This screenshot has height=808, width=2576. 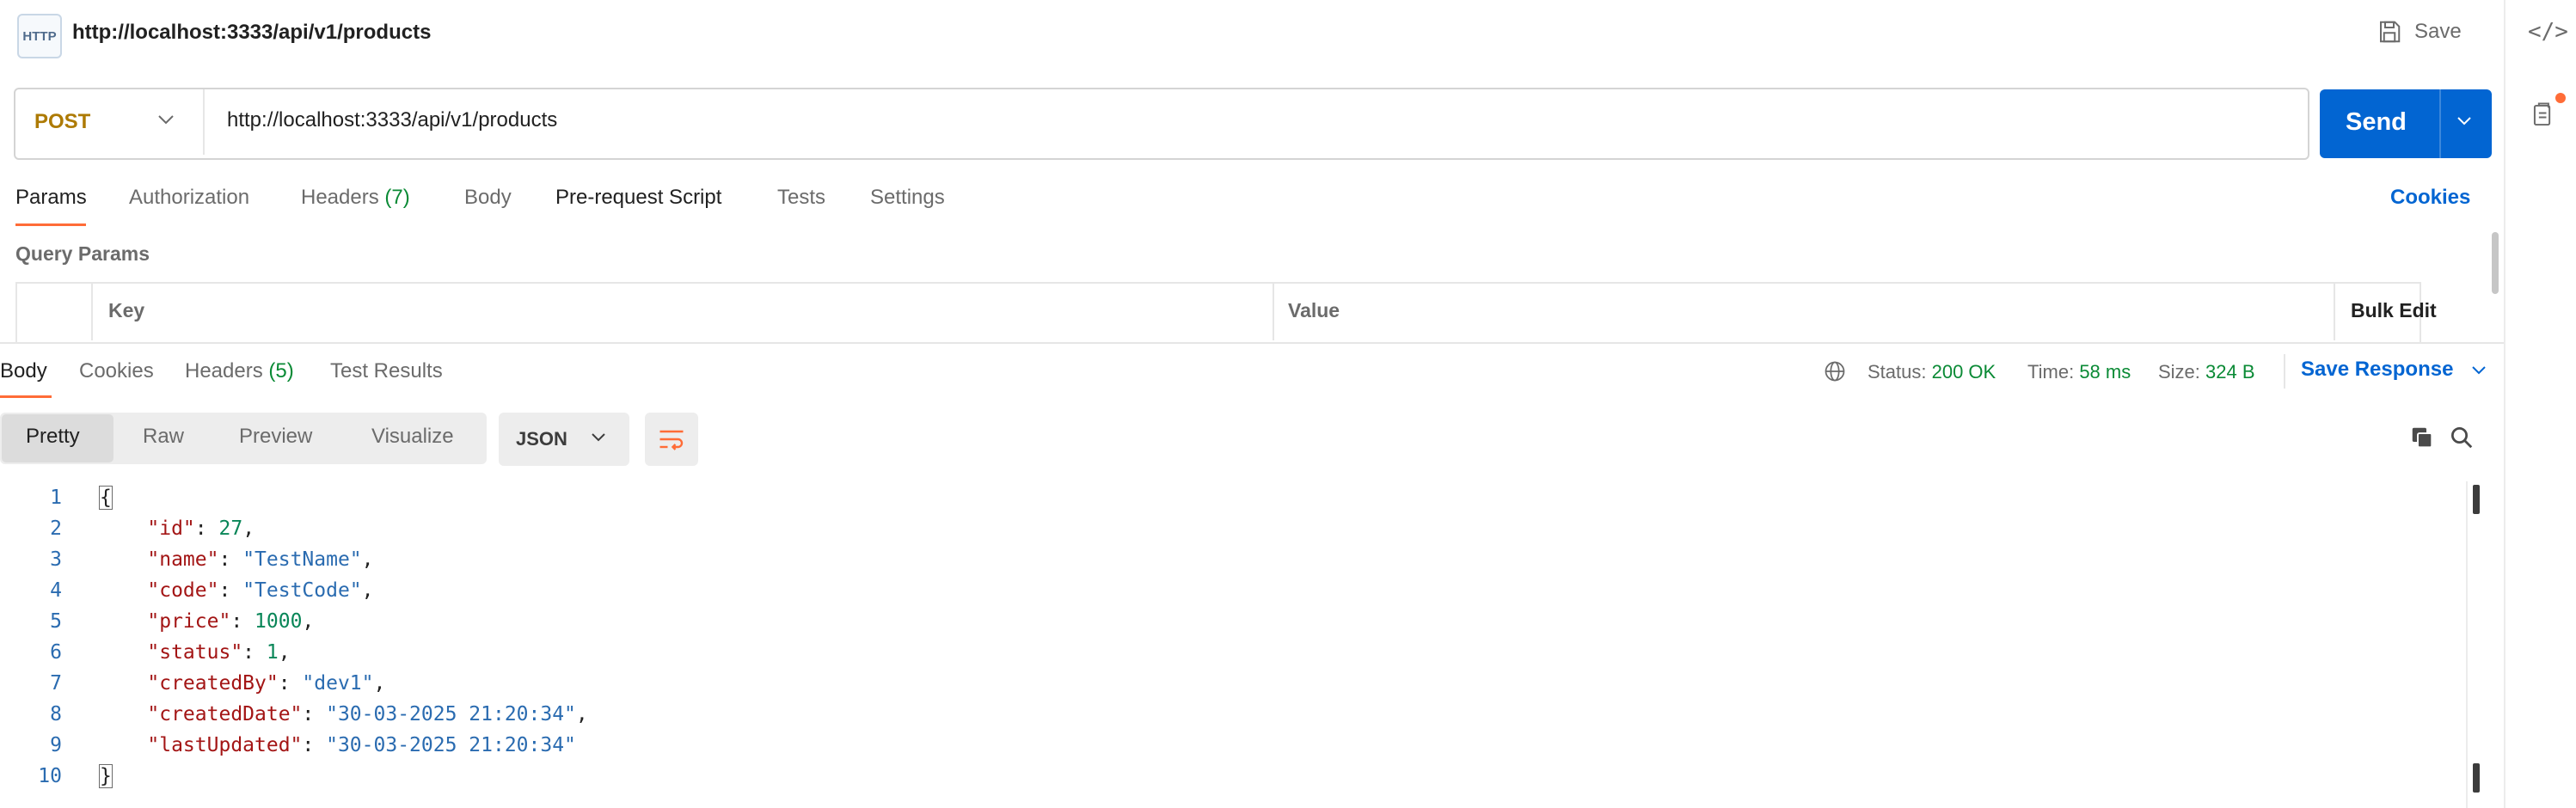 What do you see at coordinates (1314, 310) in the screenshot?
I see `value-header: Value` at bounding box center [1314, 310].